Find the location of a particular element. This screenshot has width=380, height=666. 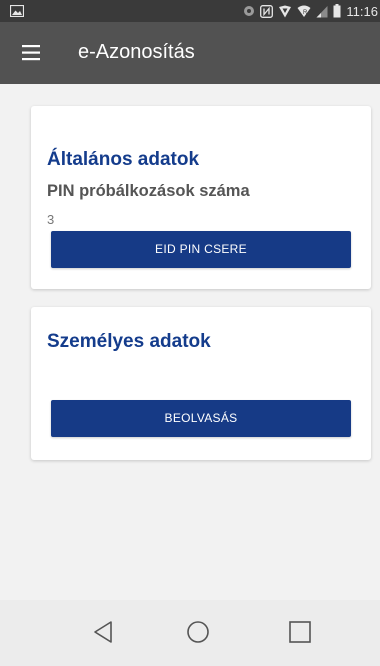

recent-apps-square-icon is located at coordinates (300, 632).